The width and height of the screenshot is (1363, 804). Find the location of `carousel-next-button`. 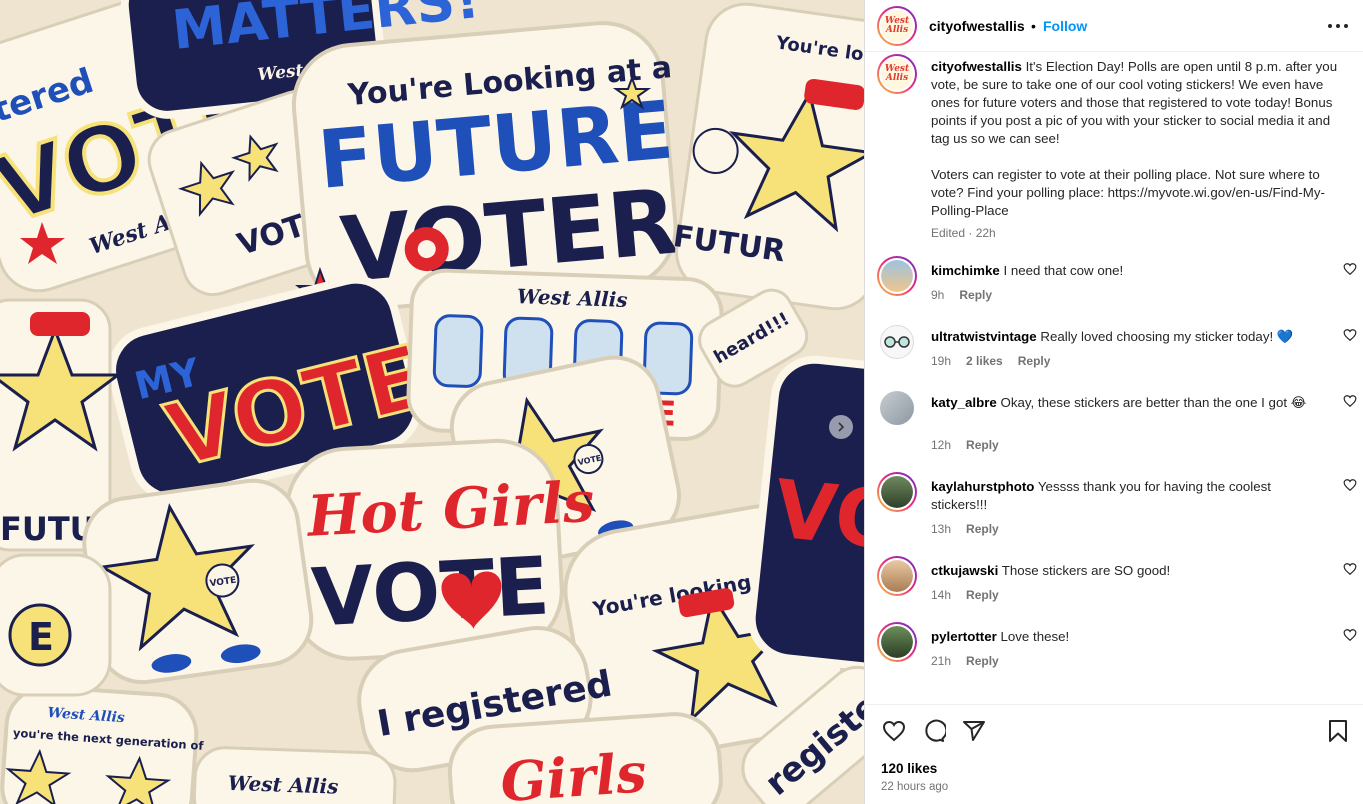

carousel-next-button is located at coordinates (841, 427).